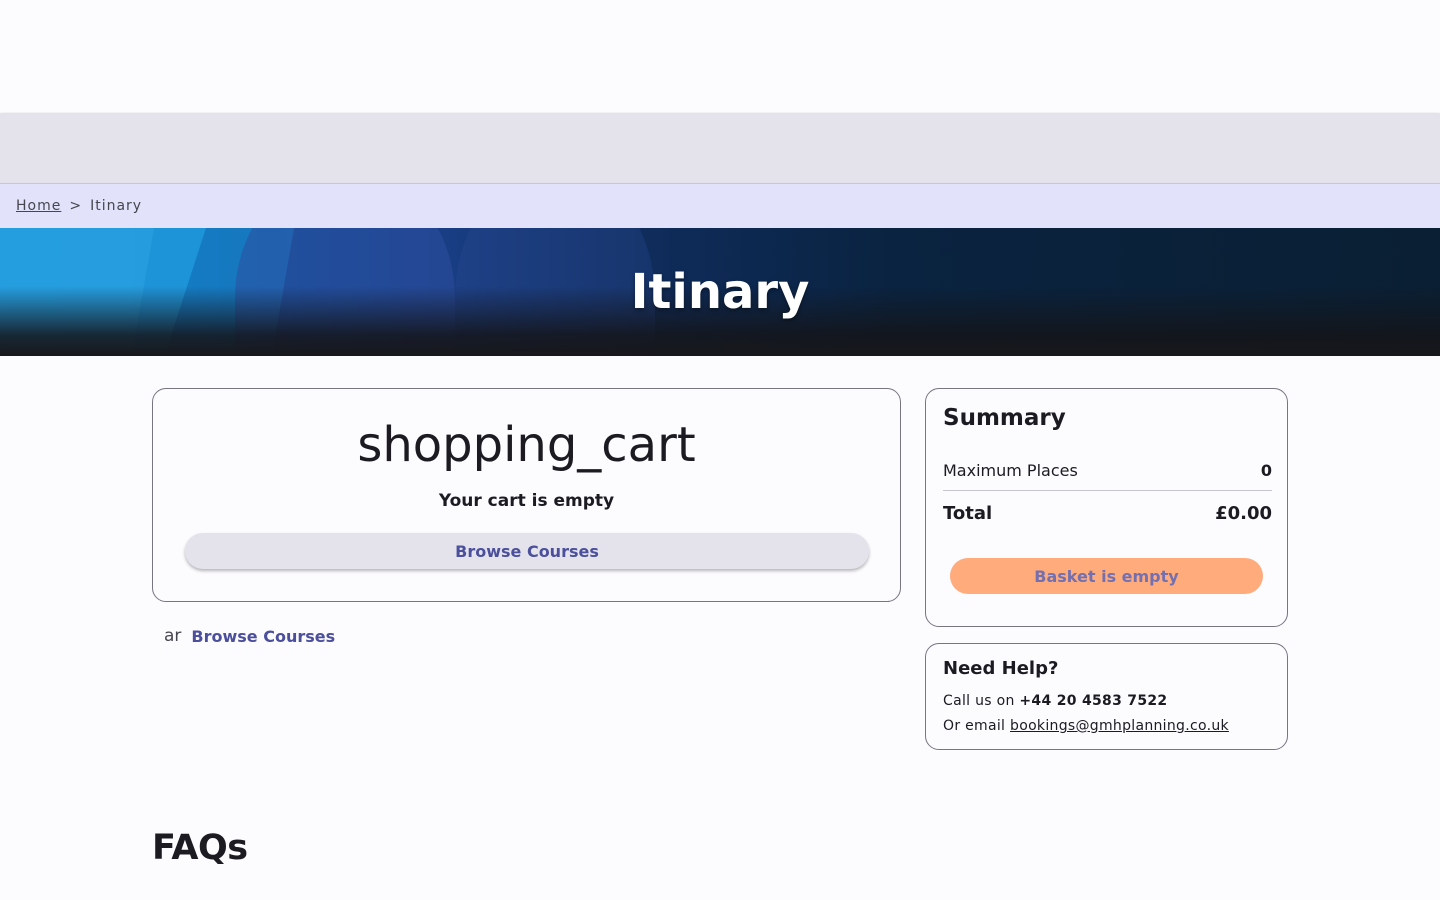 The width and height of the screenshot is (1440, 900). I want to click on email-link: bookings@gmhplanning.co.uk, so click(1119, 726).